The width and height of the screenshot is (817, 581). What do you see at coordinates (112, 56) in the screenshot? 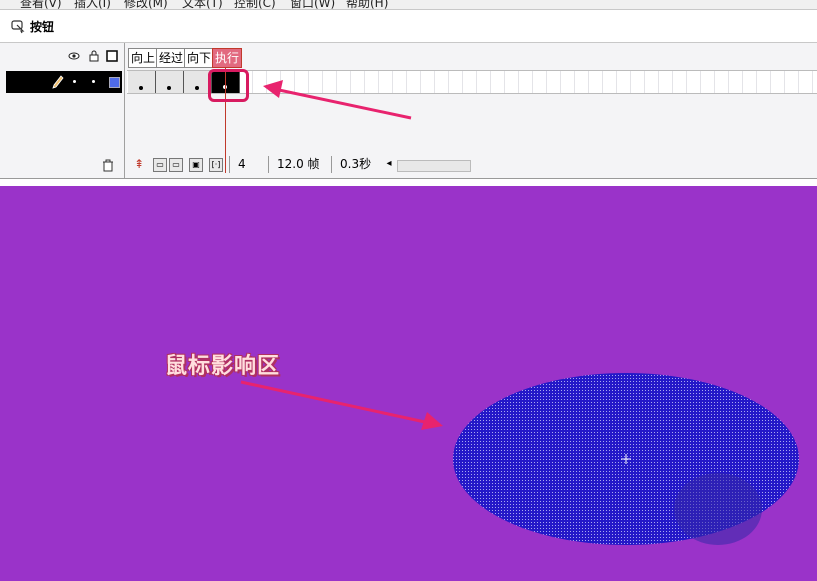
I see `outline-icon` at bounding box center [112, 56].